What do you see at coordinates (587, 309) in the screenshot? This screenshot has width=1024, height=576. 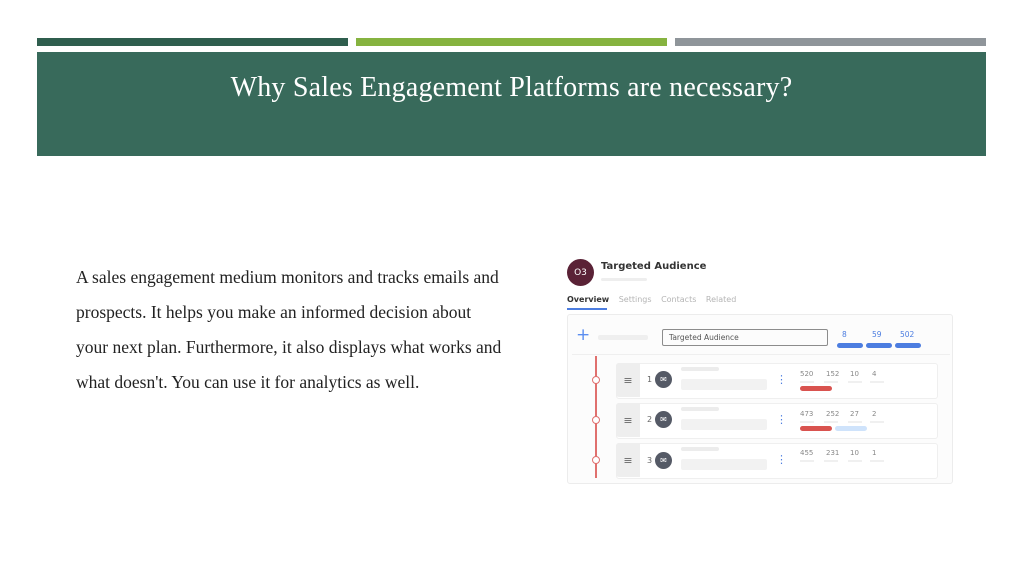 I see `active-tab-indicator` at bounding box center [587, 309].